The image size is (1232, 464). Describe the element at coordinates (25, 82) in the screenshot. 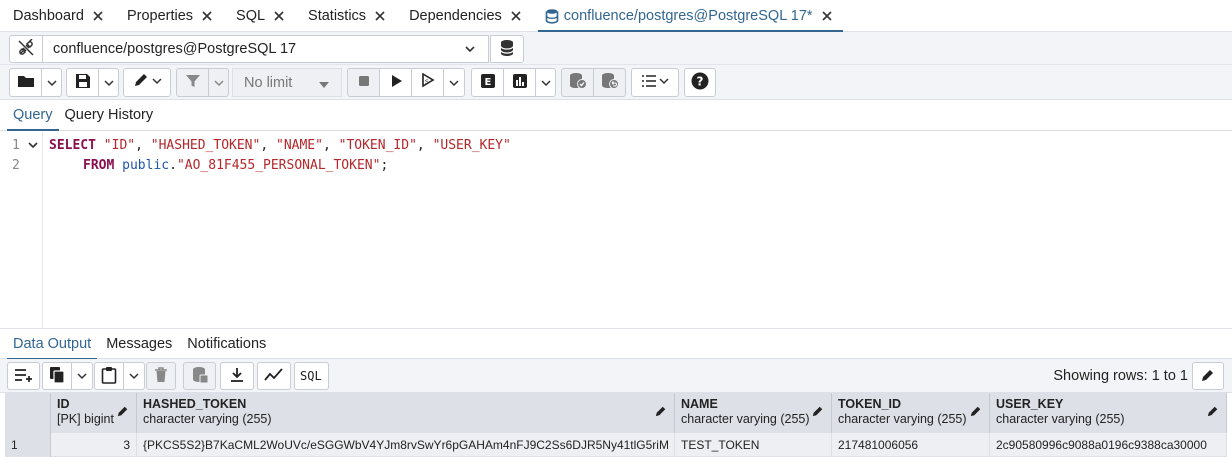

I see `open-file-button` at that location.